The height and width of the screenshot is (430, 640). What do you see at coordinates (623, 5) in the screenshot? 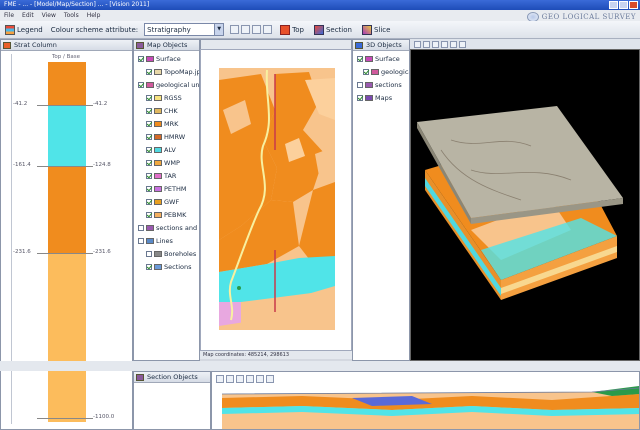
I see `maximize-button` at bounding box center [623, 5].